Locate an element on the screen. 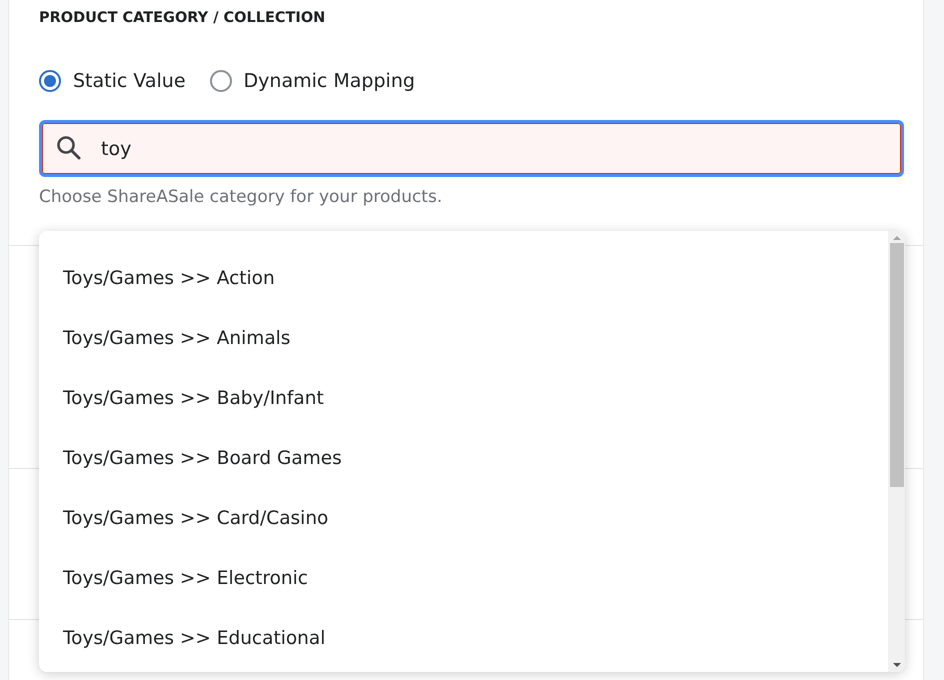 Image resolution: width=944 pixels, height=680 pixels. section-title: PRODUCT CATEGORY / COLLECTION is located at coordinates (182, 18).